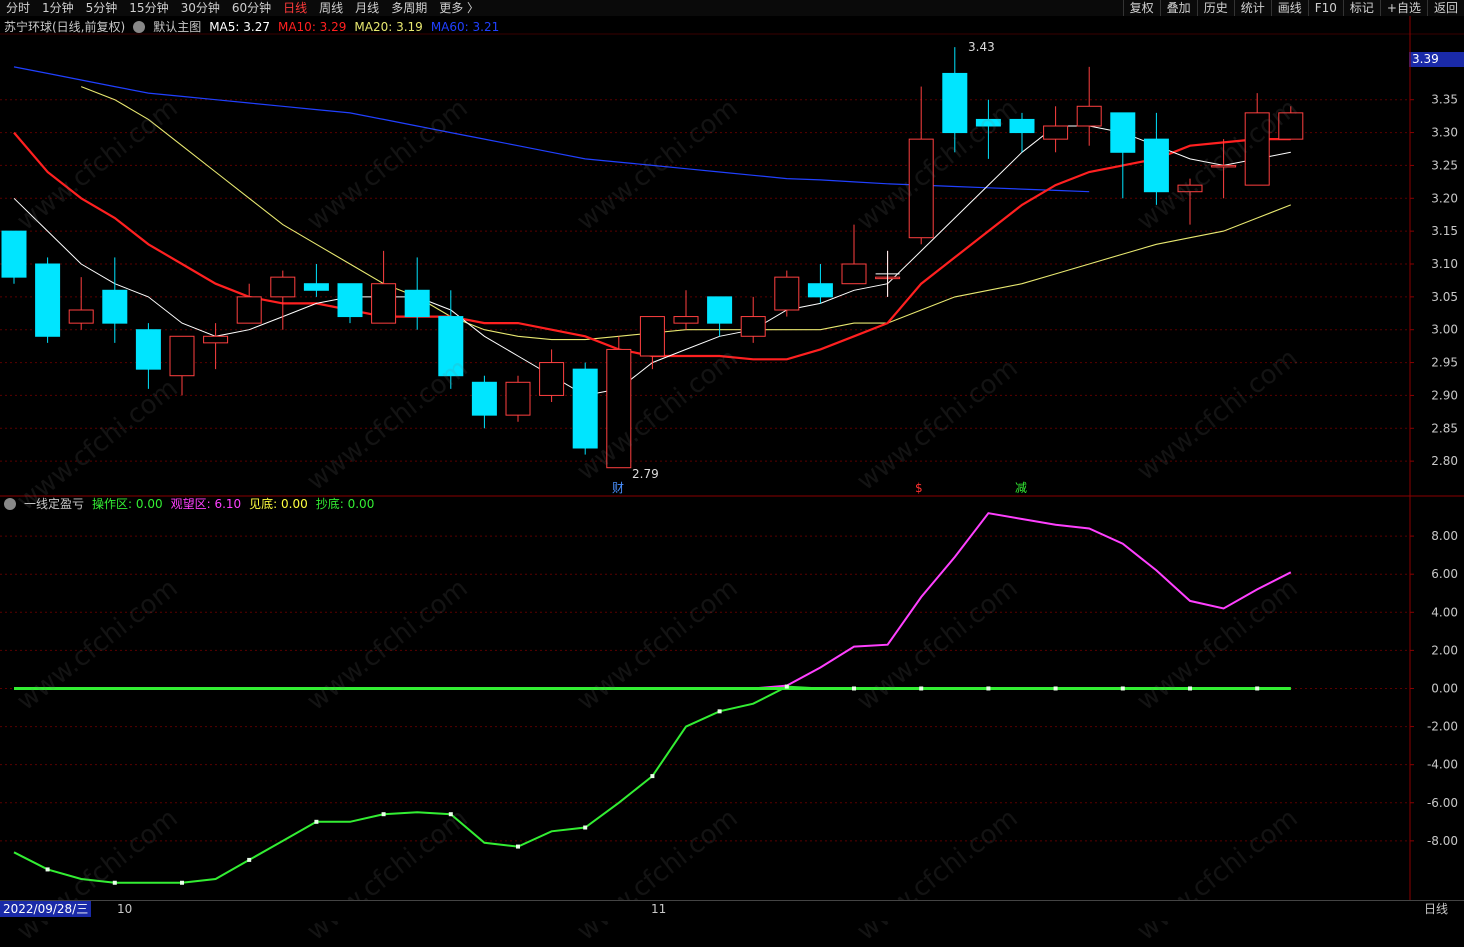  What do you see at coordinates (1444, 428) in the screenshot?
I see `price-tick-label: 2.85` at bounding box center [1444, 428].